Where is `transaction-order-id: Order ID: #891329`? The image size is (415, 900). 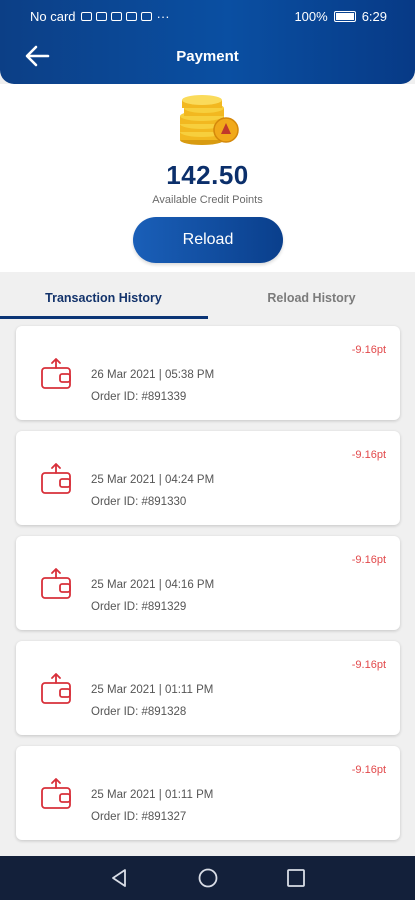 transaction-order-id: Order ID: #891329 is located at coordinates (139, 607).